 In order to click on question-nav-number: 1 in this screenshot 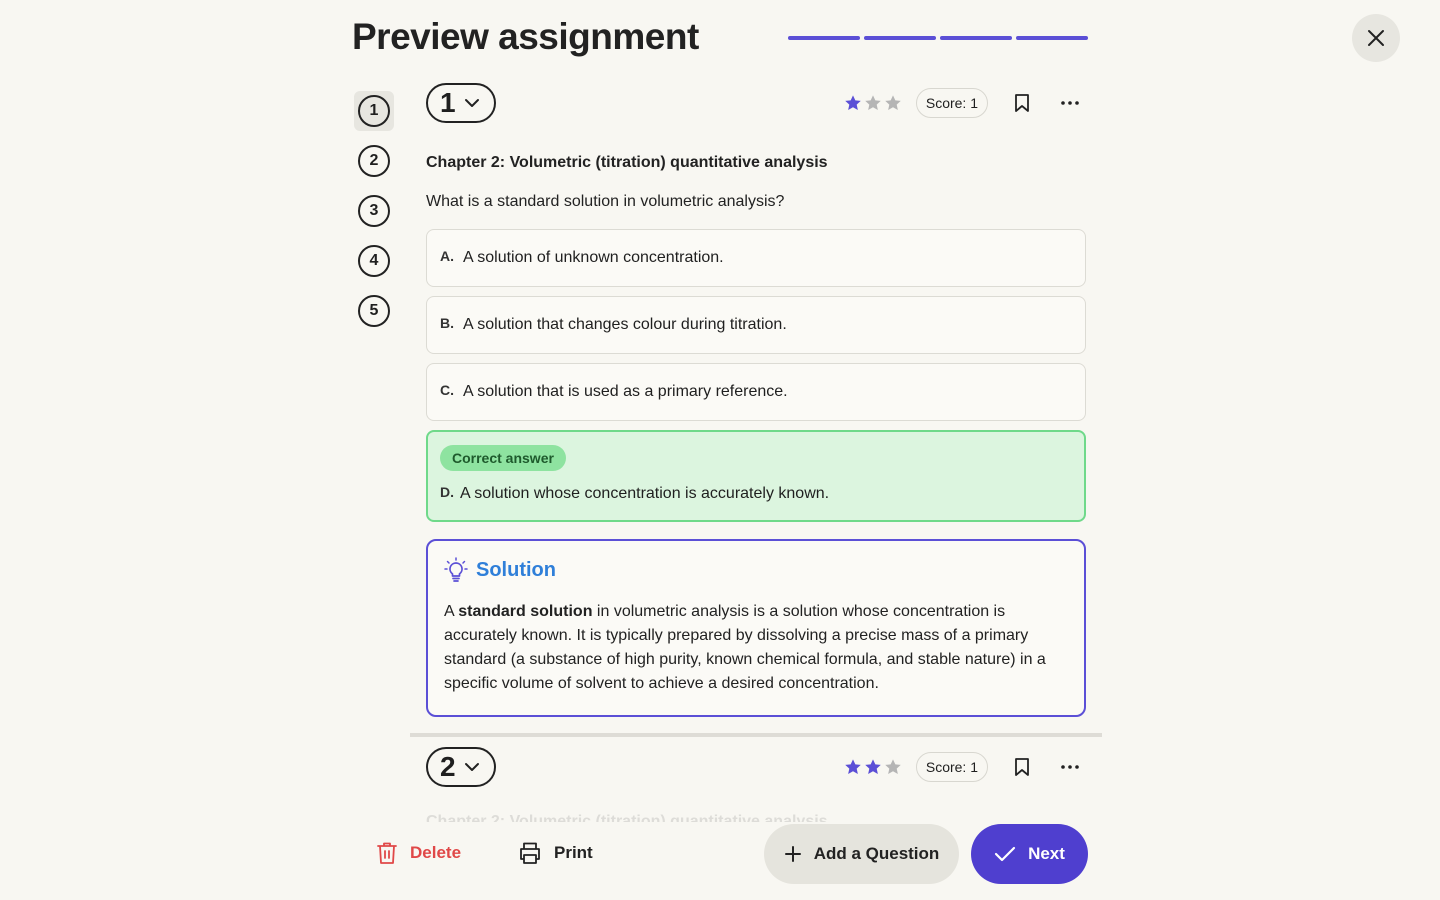, I will do `click(374, 111)`.